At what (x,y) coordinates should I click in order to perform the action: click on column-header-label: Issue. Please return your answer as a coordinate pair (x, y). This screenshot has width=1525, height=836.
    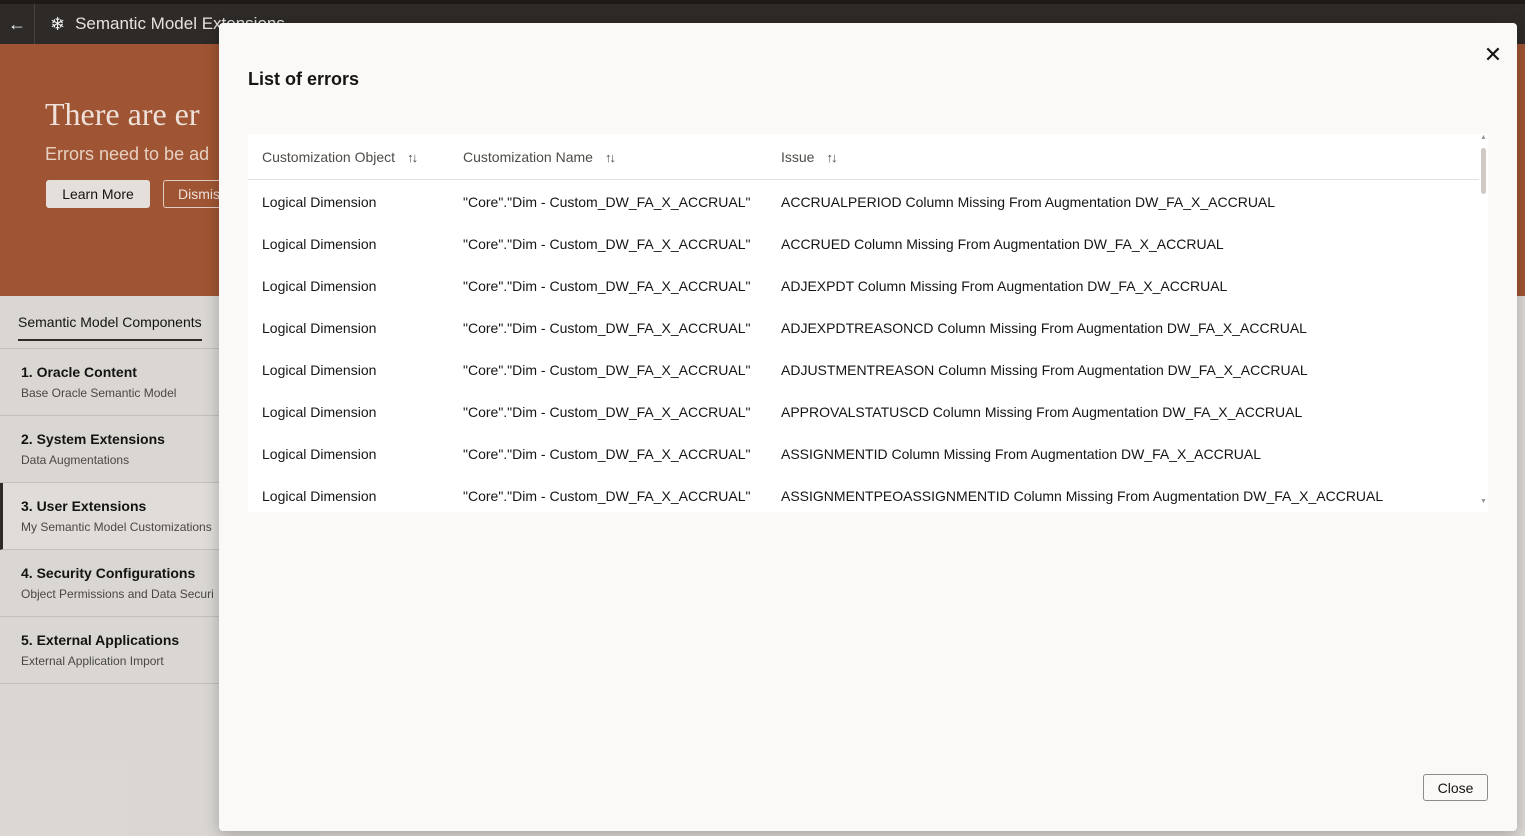
    Looking at the image, I should click on (798, 157).